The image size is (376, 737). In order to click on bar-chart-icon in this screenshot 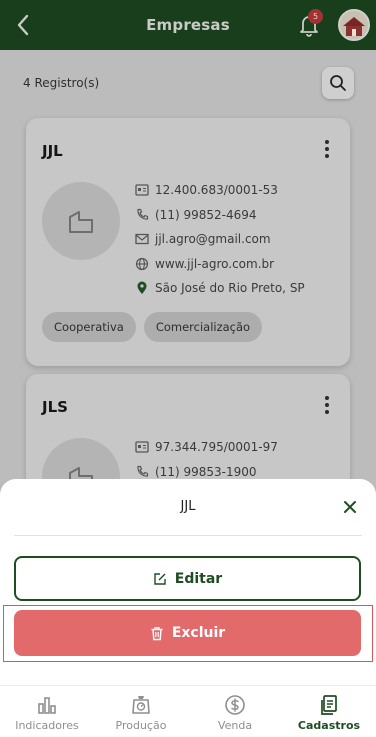, I will do `click(47, 705)`.